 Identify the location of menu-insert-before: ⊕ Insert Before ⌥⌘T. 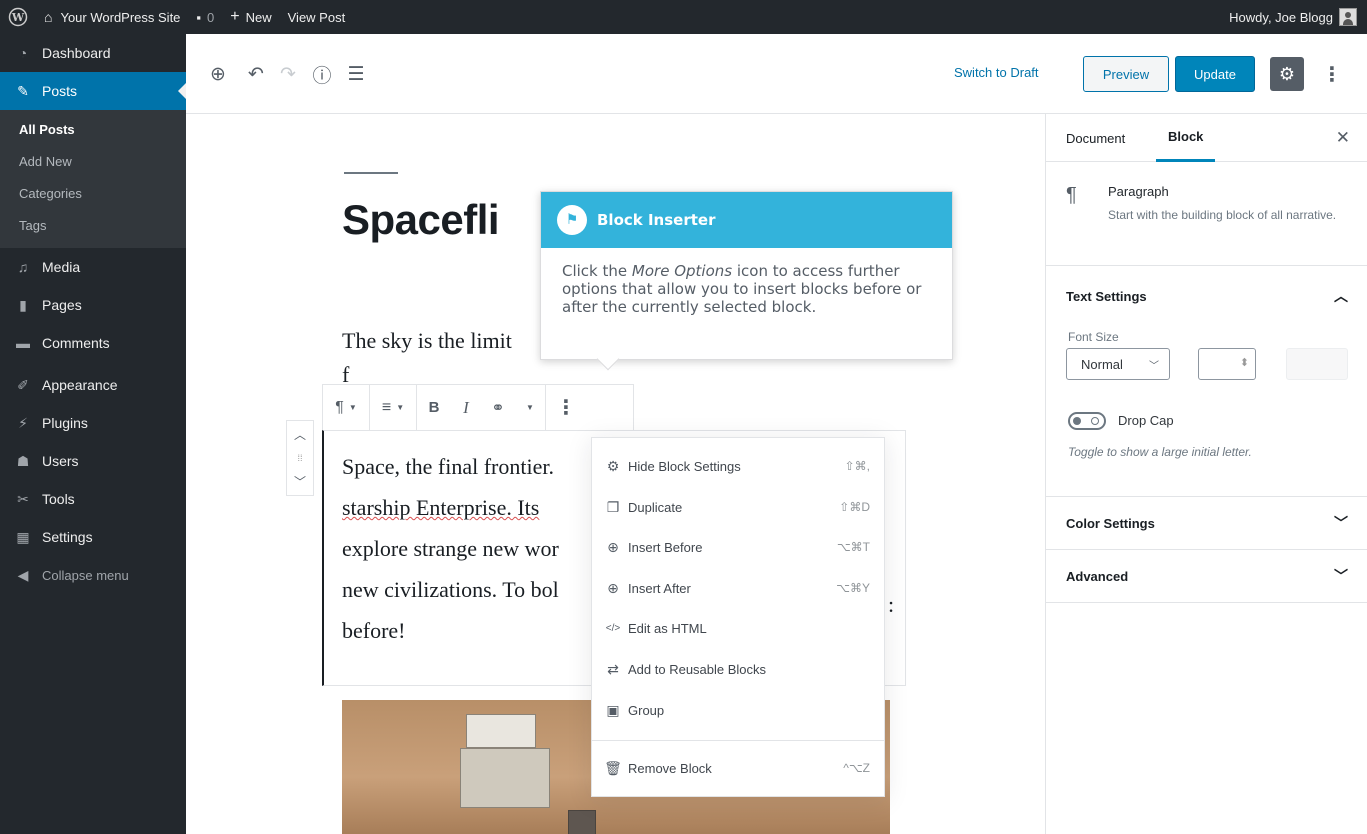
(740, 547).